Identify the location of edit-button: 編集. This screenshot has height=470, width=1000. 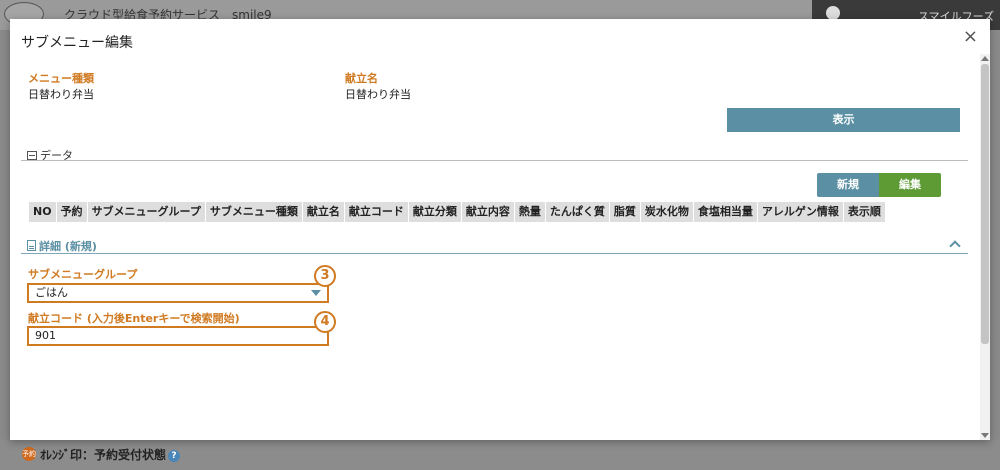
(910, 185).